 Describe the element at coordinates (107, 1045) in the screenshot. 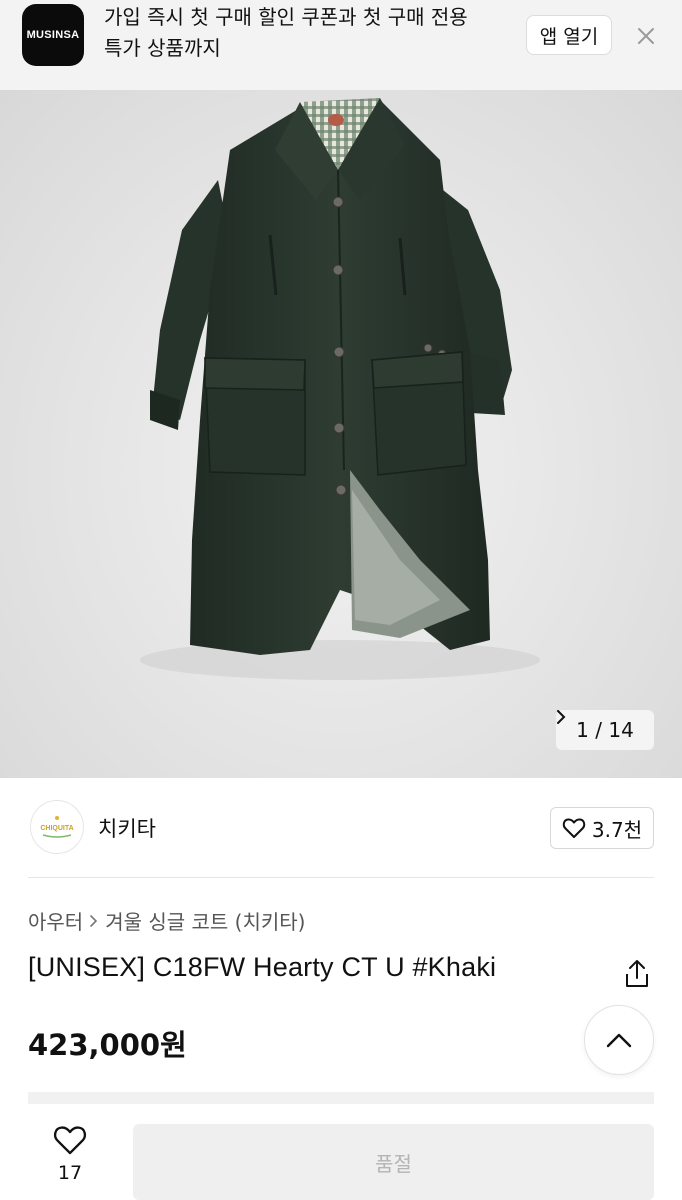

I see `product-price: 423,000원` at that location.